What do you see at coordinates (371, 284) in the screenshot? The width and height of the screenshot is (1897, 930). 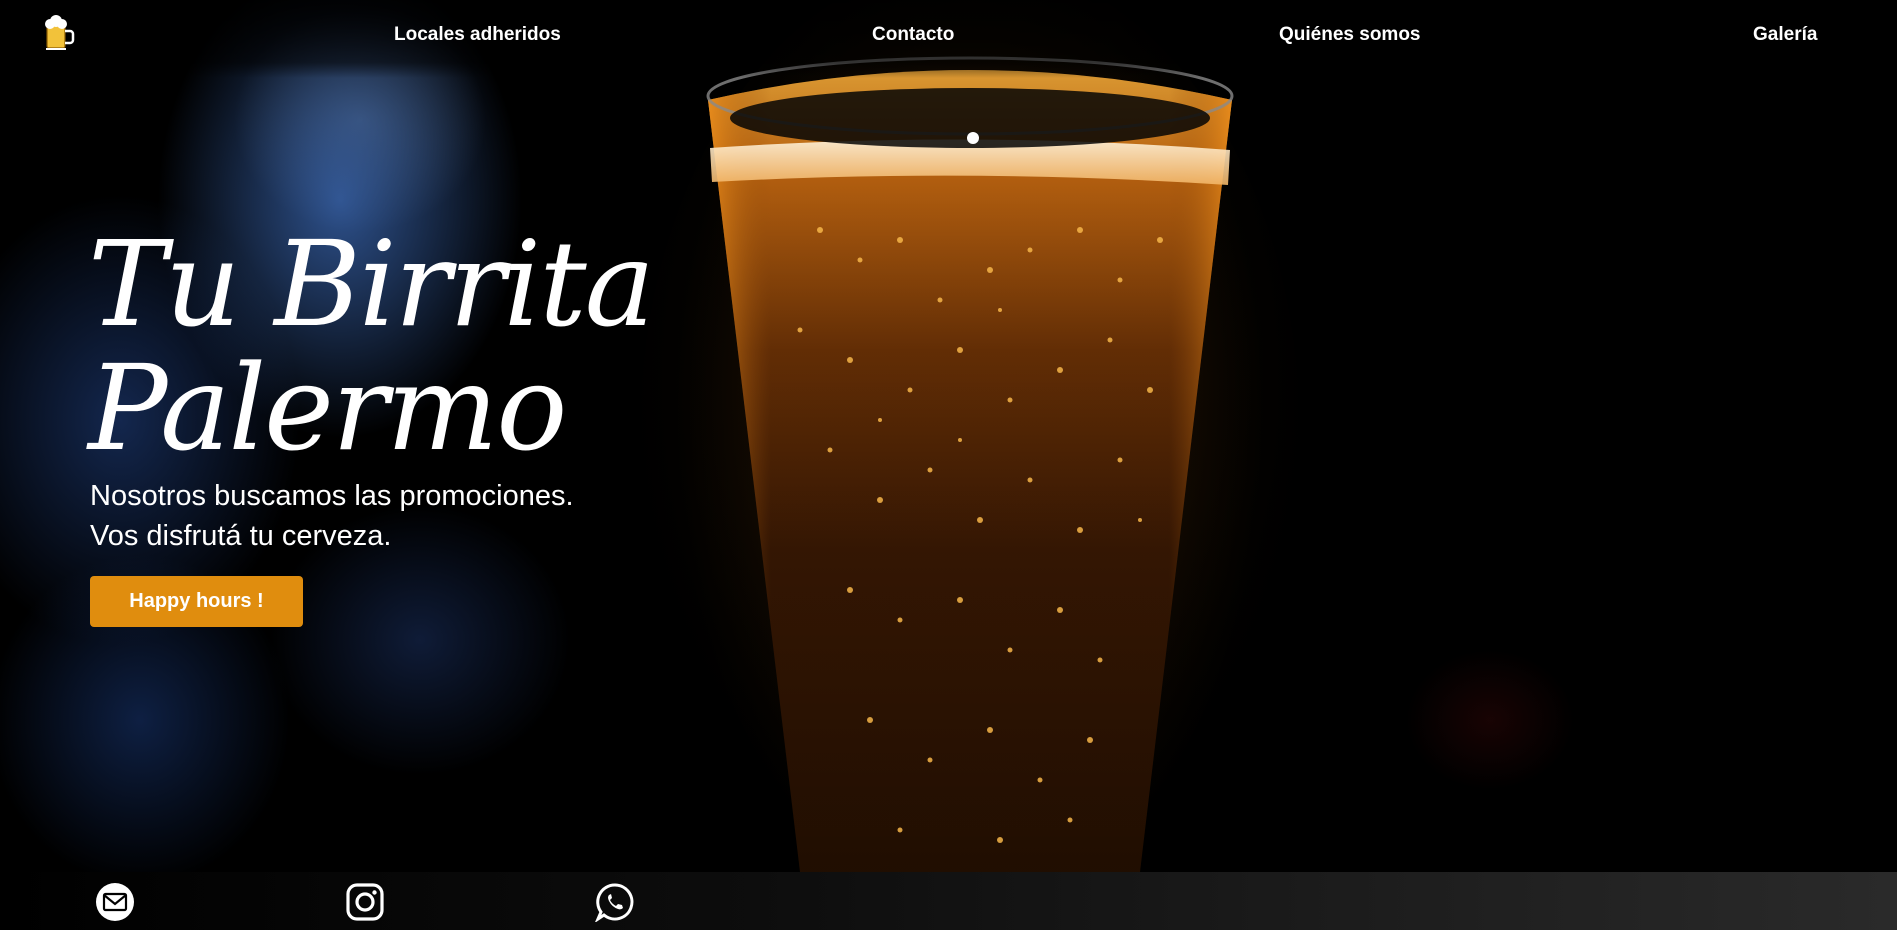 I see `hero-title-line-1: Tu Birrita` at bounding box center [371, 284].